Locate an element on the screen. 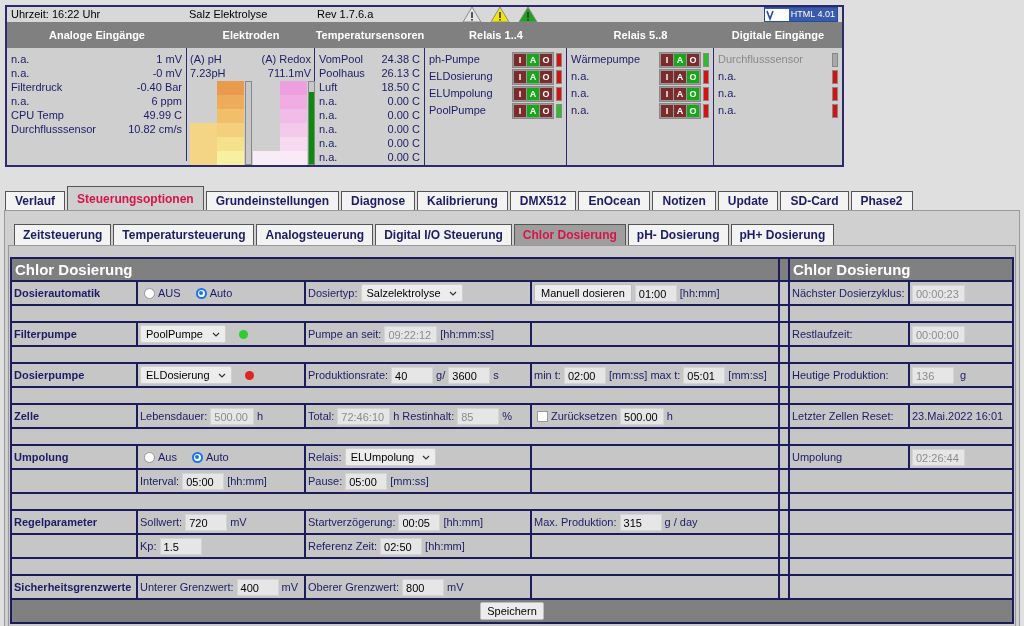 This screenshot has width=1024, height=626. input-field: 720 is located at coordinates (206, 522).